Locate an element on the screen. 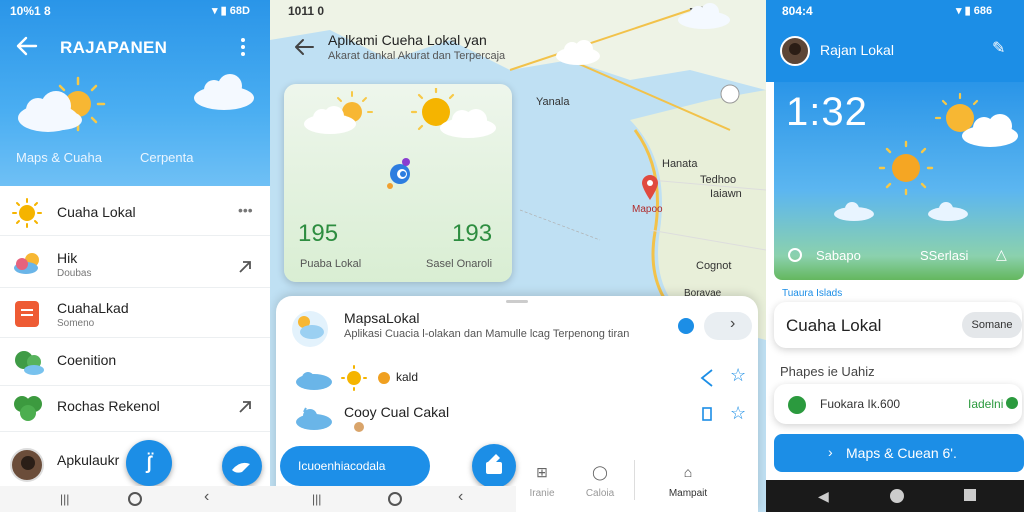  avatar is located at coordinates (795, 51).